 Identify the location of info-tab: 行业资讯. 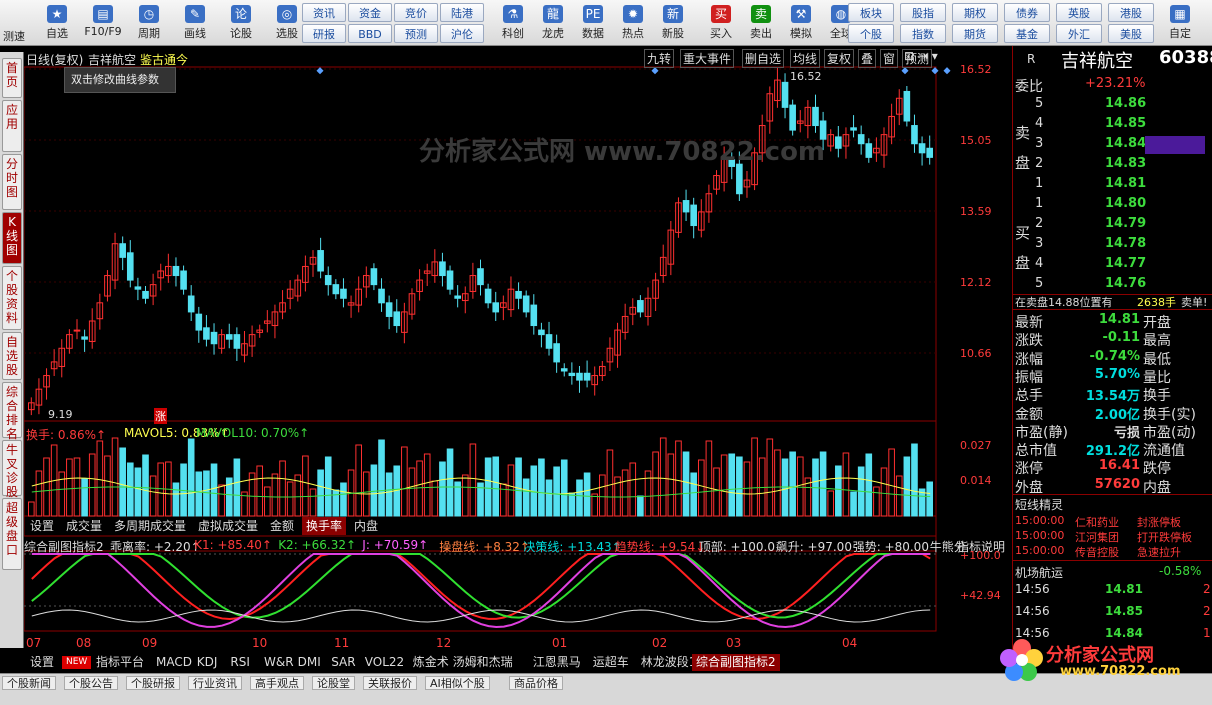
(215, 683).